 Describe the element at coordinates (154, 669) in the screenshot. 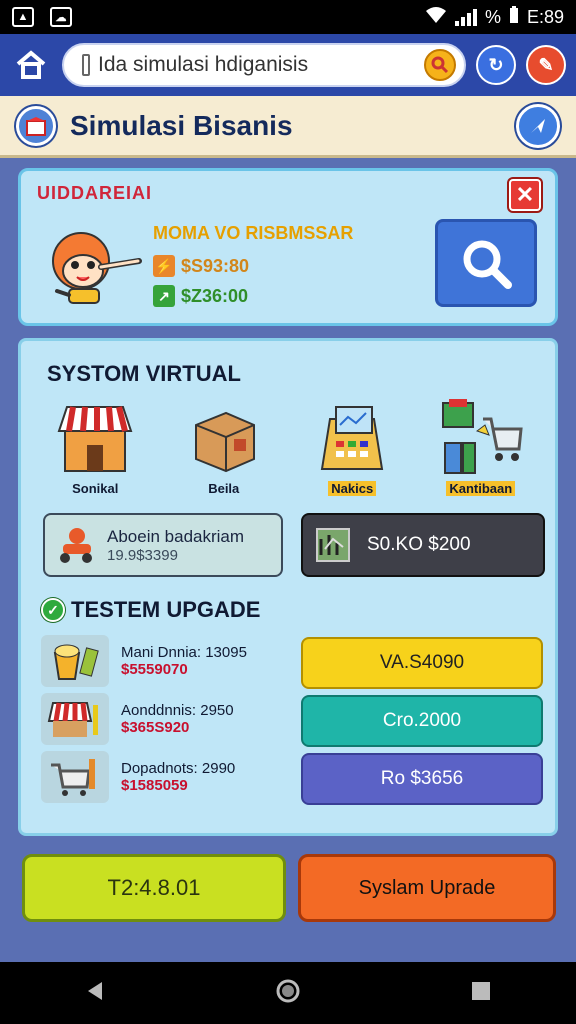

I see `upgrade-item-price: $5559070` at that location.